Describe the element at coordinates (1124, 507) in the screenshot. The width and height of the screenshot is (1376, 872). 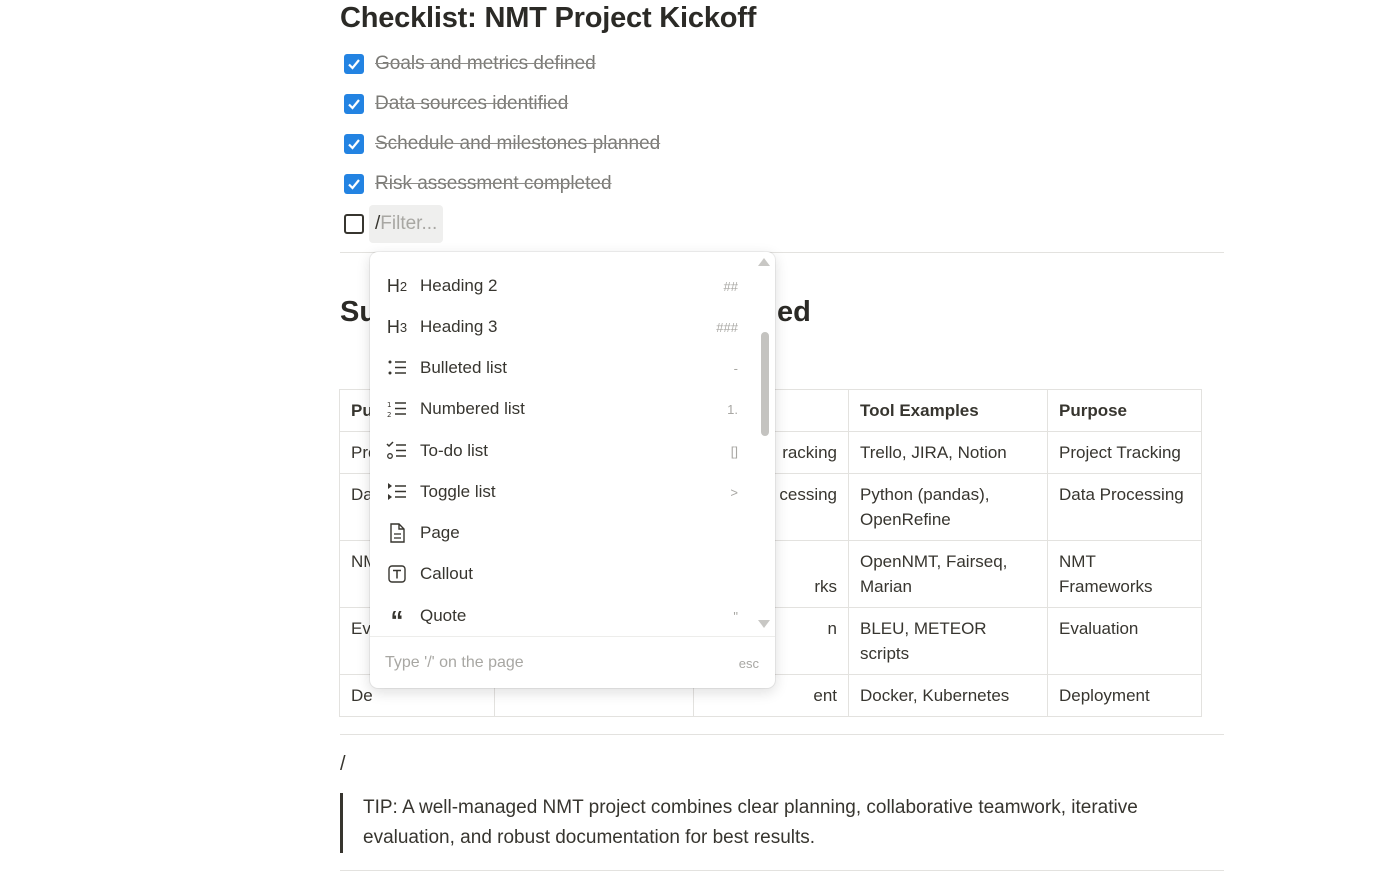
I see `table-cell: Data Processing` at that location.